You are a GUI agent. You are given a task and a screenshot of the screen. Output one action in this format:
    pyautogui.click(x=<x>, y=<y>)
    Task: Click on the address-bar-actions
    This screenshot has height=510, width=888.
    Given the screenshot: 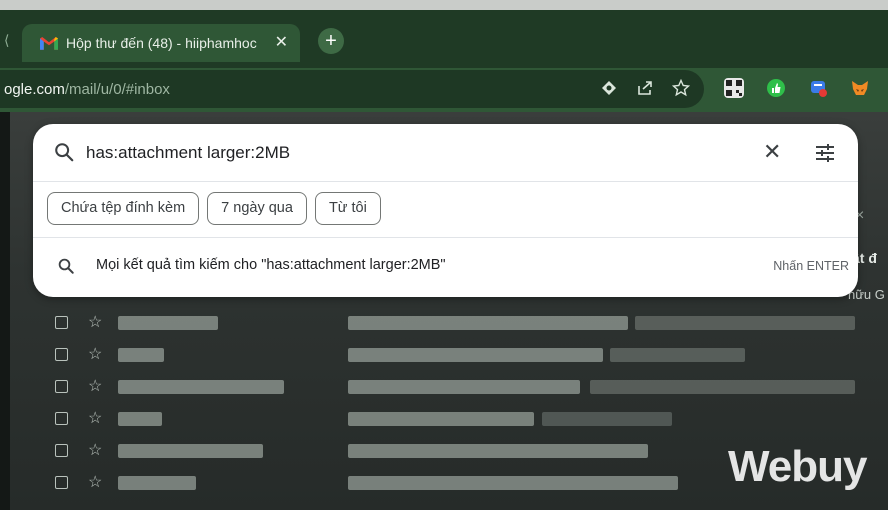 What is the action you would take?
    pyautogui.click(x=645, y=88)
    